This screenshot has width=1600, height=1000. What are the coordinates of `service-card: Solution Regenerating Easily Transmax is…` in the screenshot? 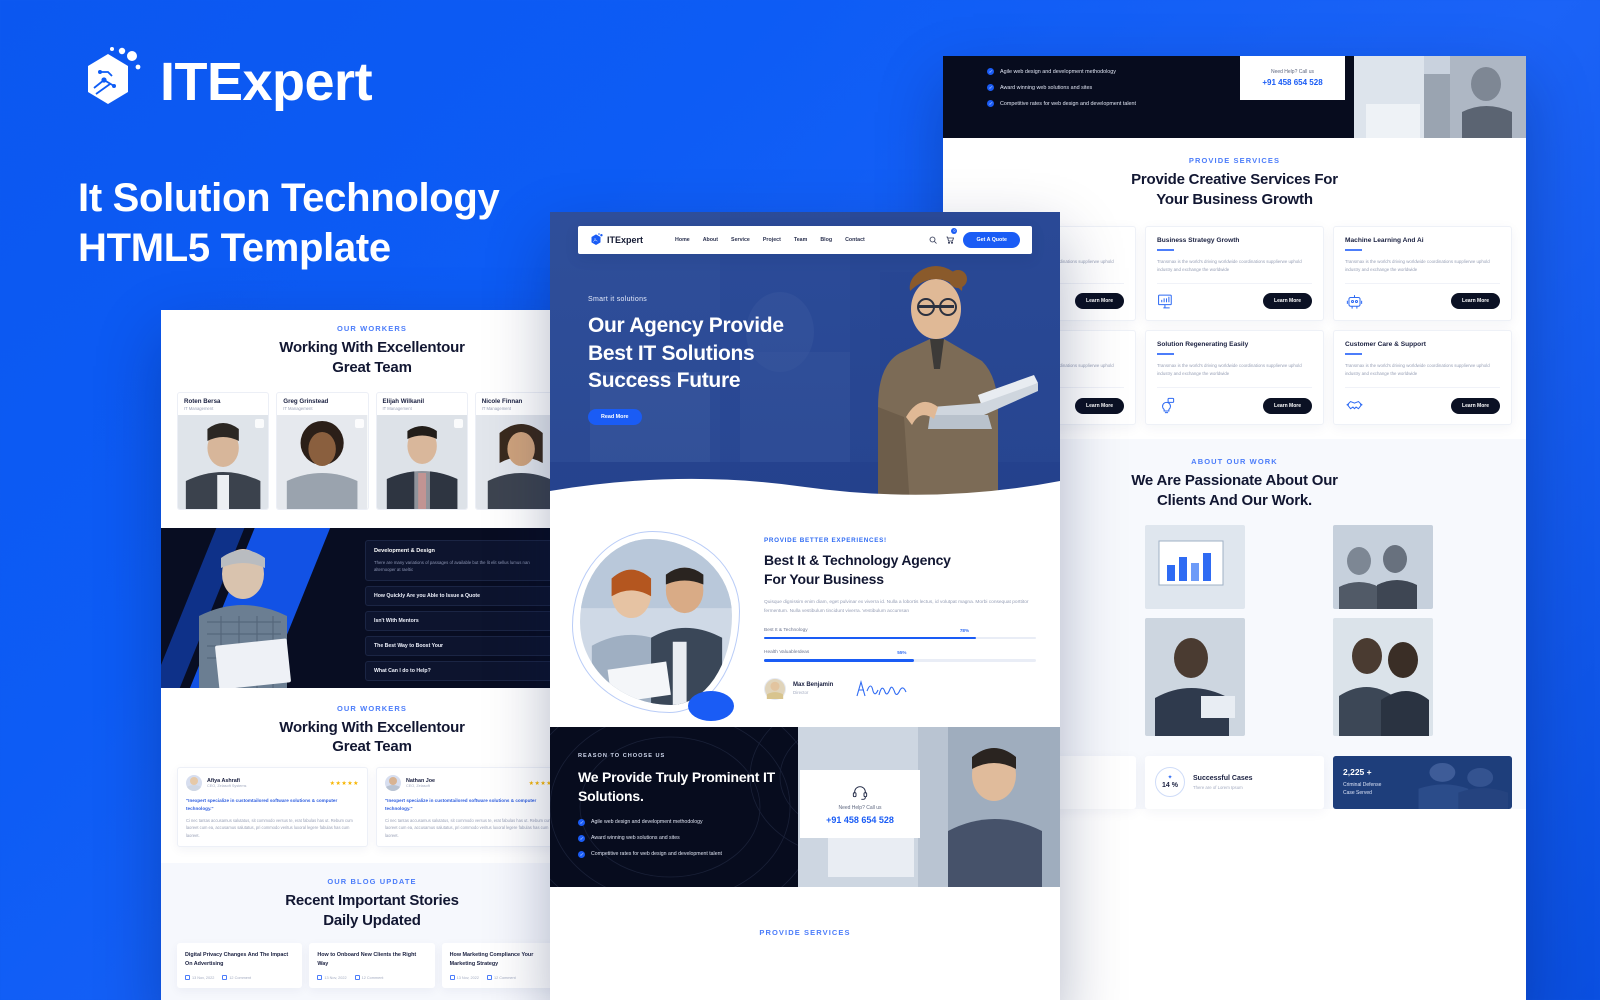 It's located at (1234, 377).